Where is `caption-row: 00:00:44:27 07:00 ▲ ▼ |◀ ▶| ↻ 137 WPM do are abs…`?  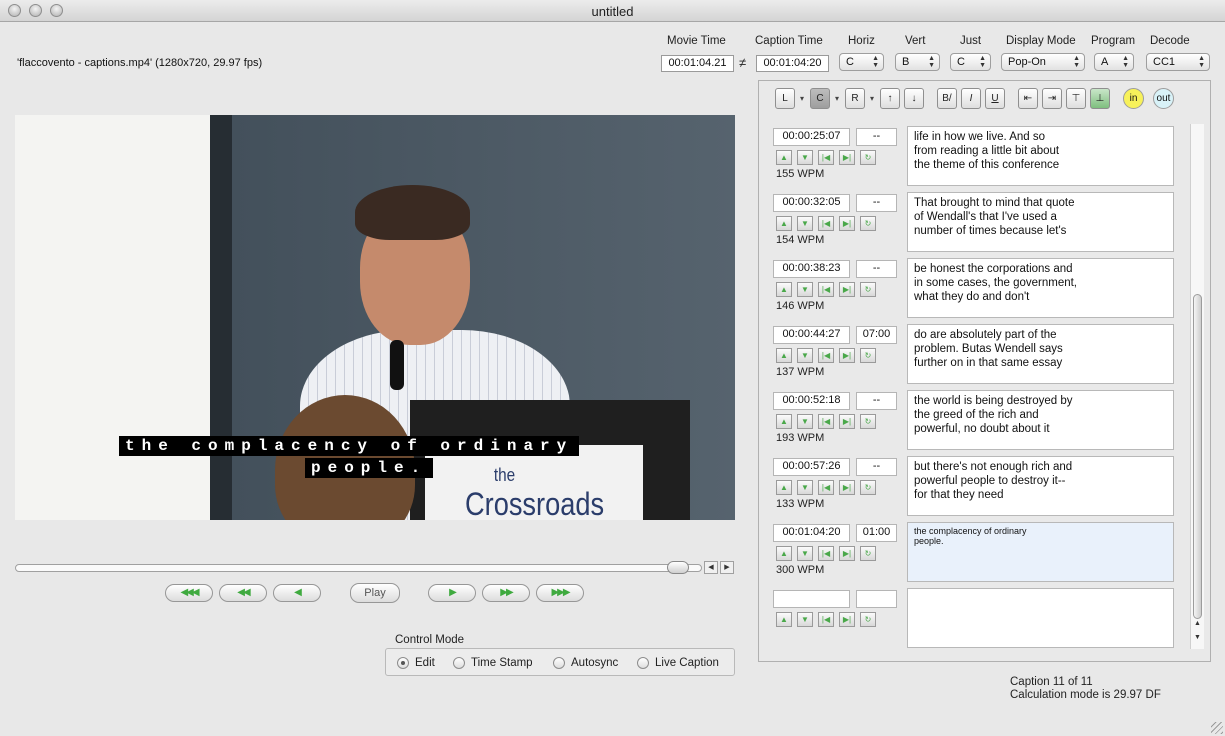 caption-row: 00:00:44:27 07:00 ▲ ▼ |◀ ▶| ↻ 137 WPM do are abs… is located at coordinates (973, 356).